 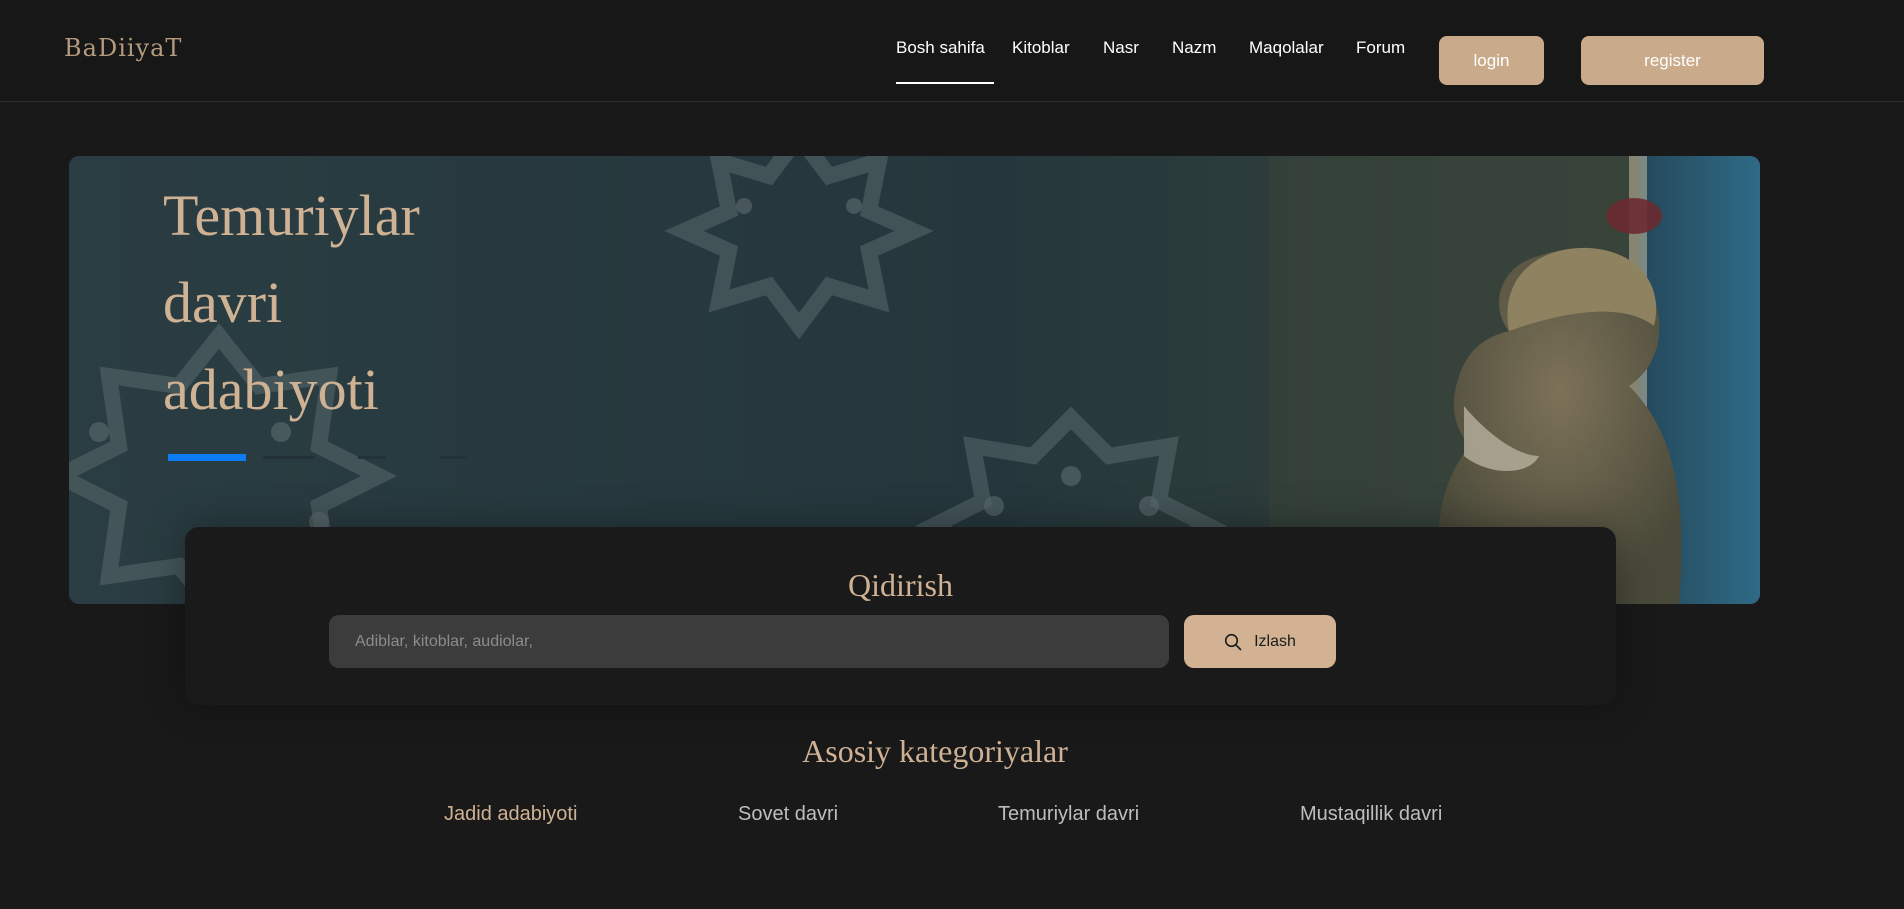 I want to click on nav-maqolalar: Maqolalar, so click(x=1286, y=48).